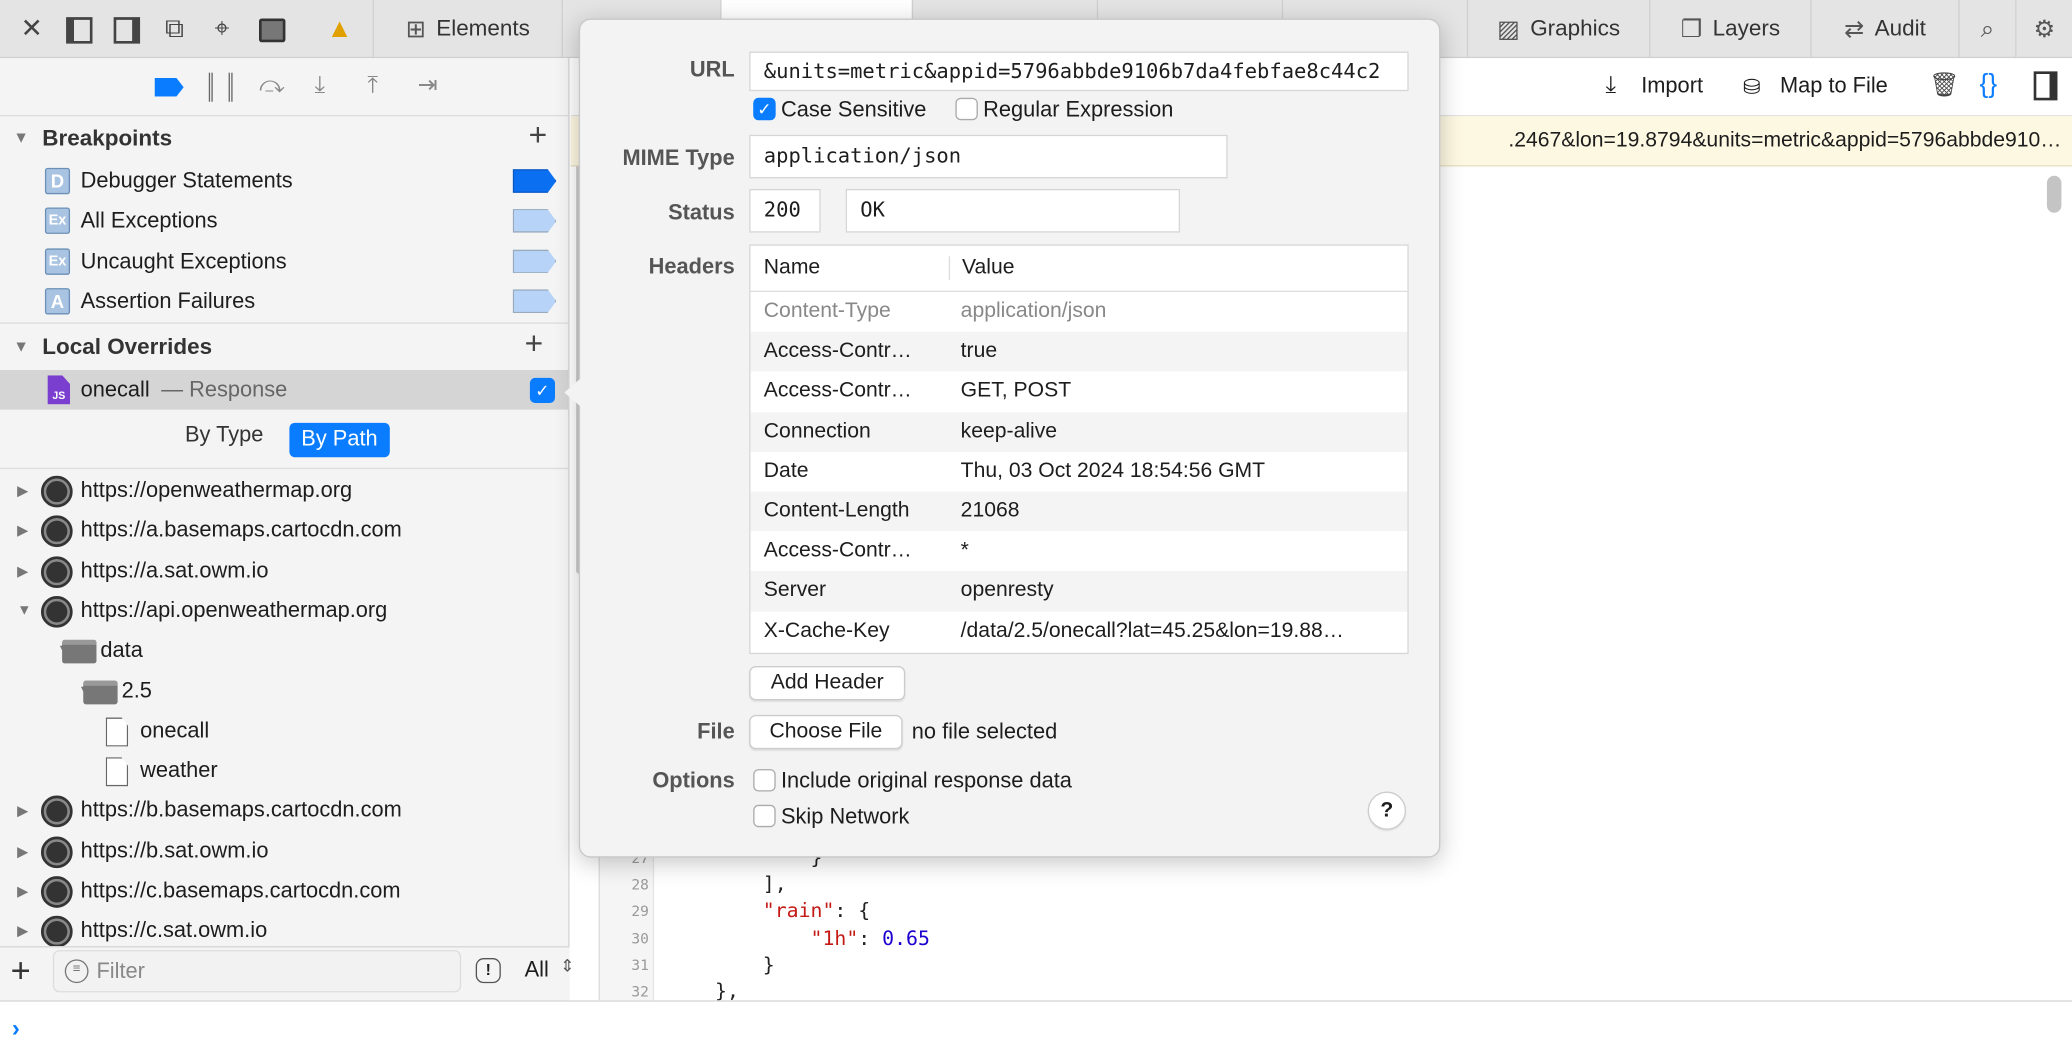  Describe the element at coordinates (284, 852) in the screenshot. I see `tree-item: ▶ https://b.sat.owm.io` at that location.